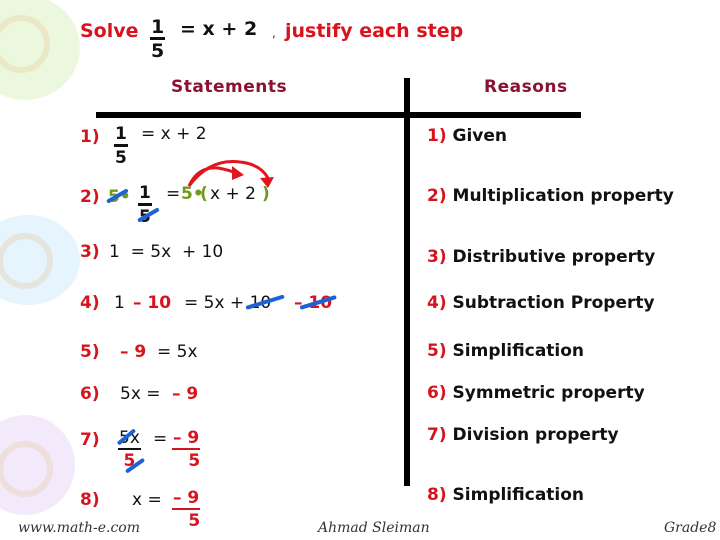 This screenshot has height=540, width=720. Describe the element at coordinates (185, 394) in the screenshot. I see `rhs-value: – 9` at that location.